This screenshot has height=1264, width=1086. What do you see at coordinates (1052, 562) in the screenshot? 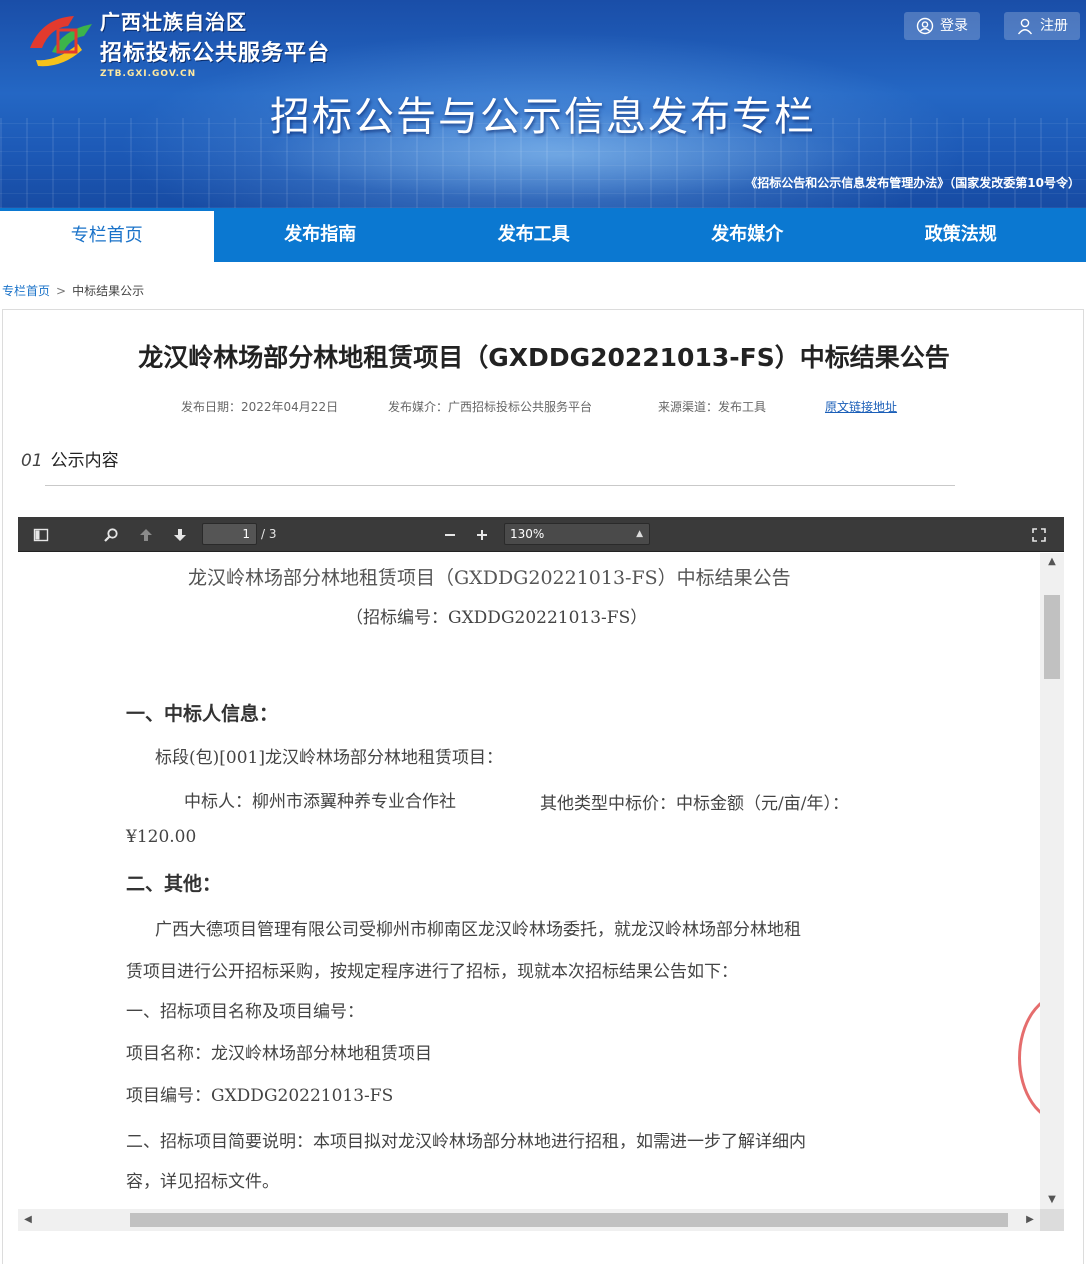
I see `scroll-up-icon: ▲` at bounding box center [1052, 562].